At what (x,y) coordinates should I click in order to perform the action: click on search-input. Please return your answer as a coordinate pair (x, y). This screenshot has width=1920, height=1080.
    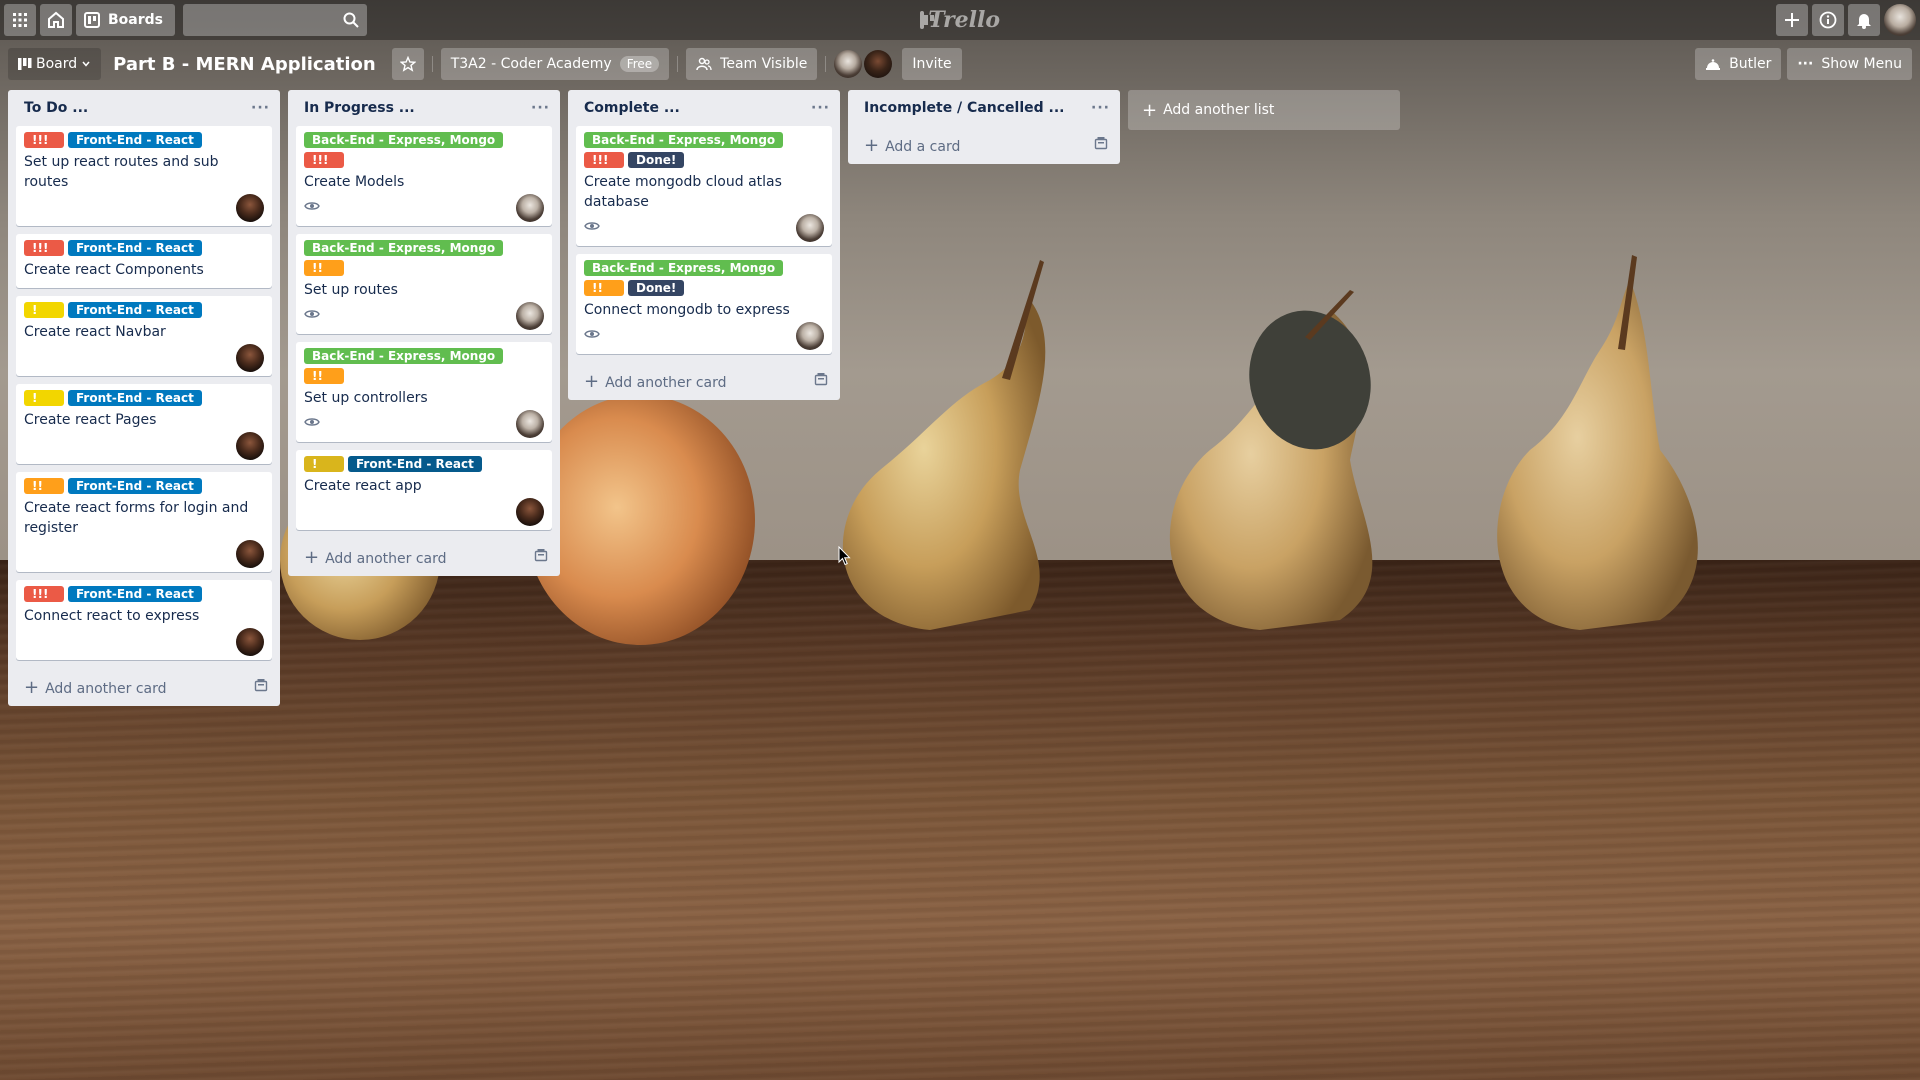
    Looking at the image, I should click on (275, 20).